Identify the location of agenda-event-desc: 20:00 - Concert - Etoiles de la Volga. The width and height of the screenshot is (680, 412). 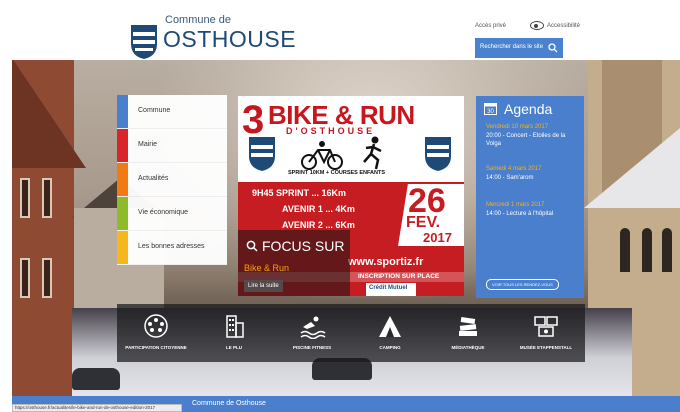
(532, 140).